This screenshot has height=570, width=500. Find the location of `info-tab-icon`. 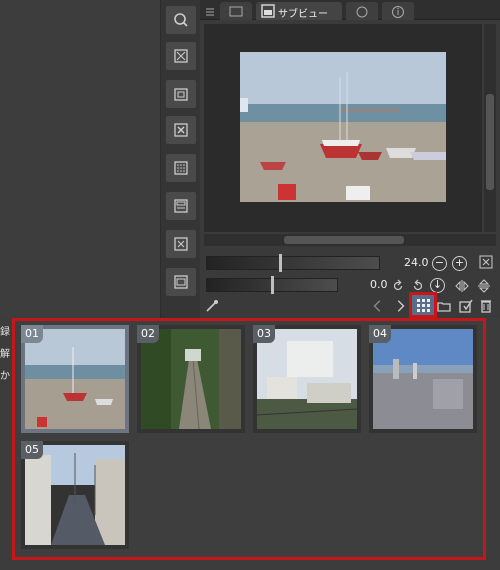

info-tab-icon is located at coordinates (398, 11).